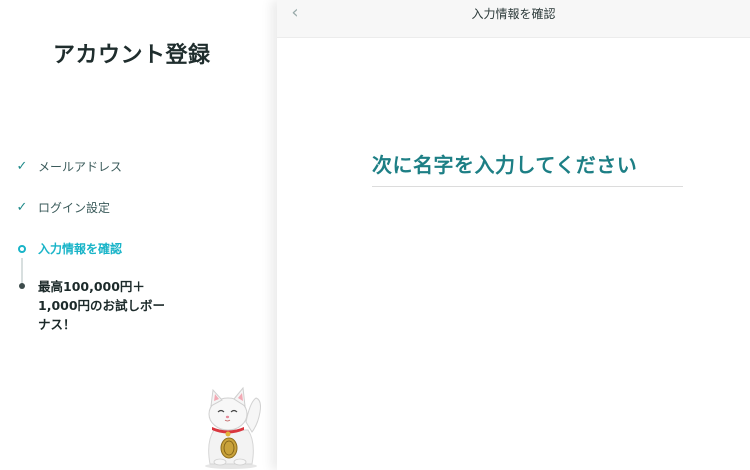  What do you see at coordinates (527, 186) in the screenshot?
I see `heading-divider` at bounding box center [527, 186].